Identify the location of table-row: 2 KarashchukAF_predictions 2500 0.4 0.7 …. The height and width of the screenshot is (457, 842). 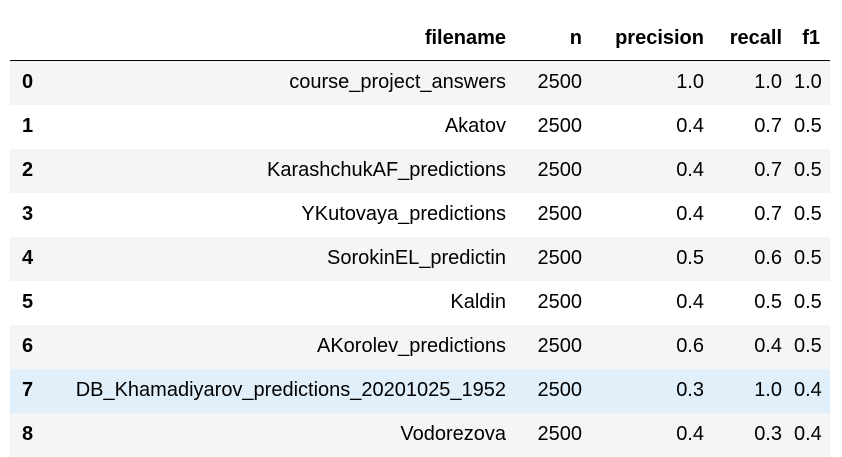
(420, 170).